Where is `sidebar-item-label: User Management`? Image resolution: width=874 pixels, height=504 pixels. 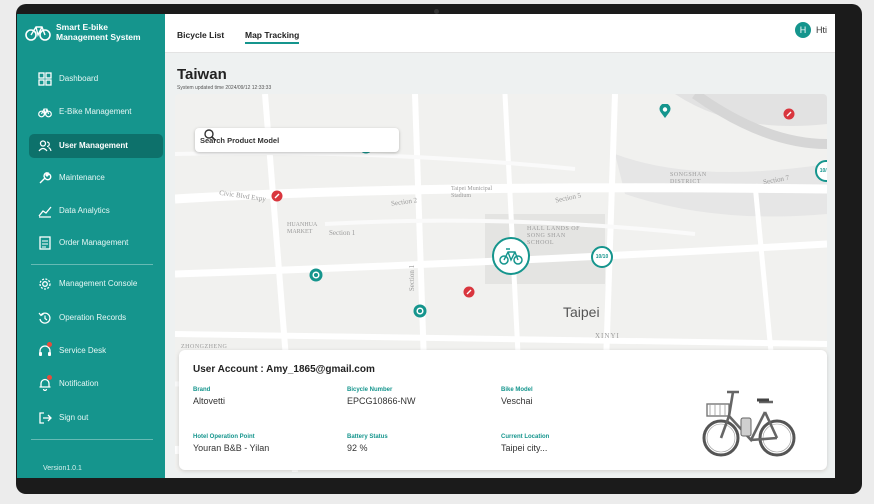 sidebar-item-label: User Management is located at coordinates (93, 145).